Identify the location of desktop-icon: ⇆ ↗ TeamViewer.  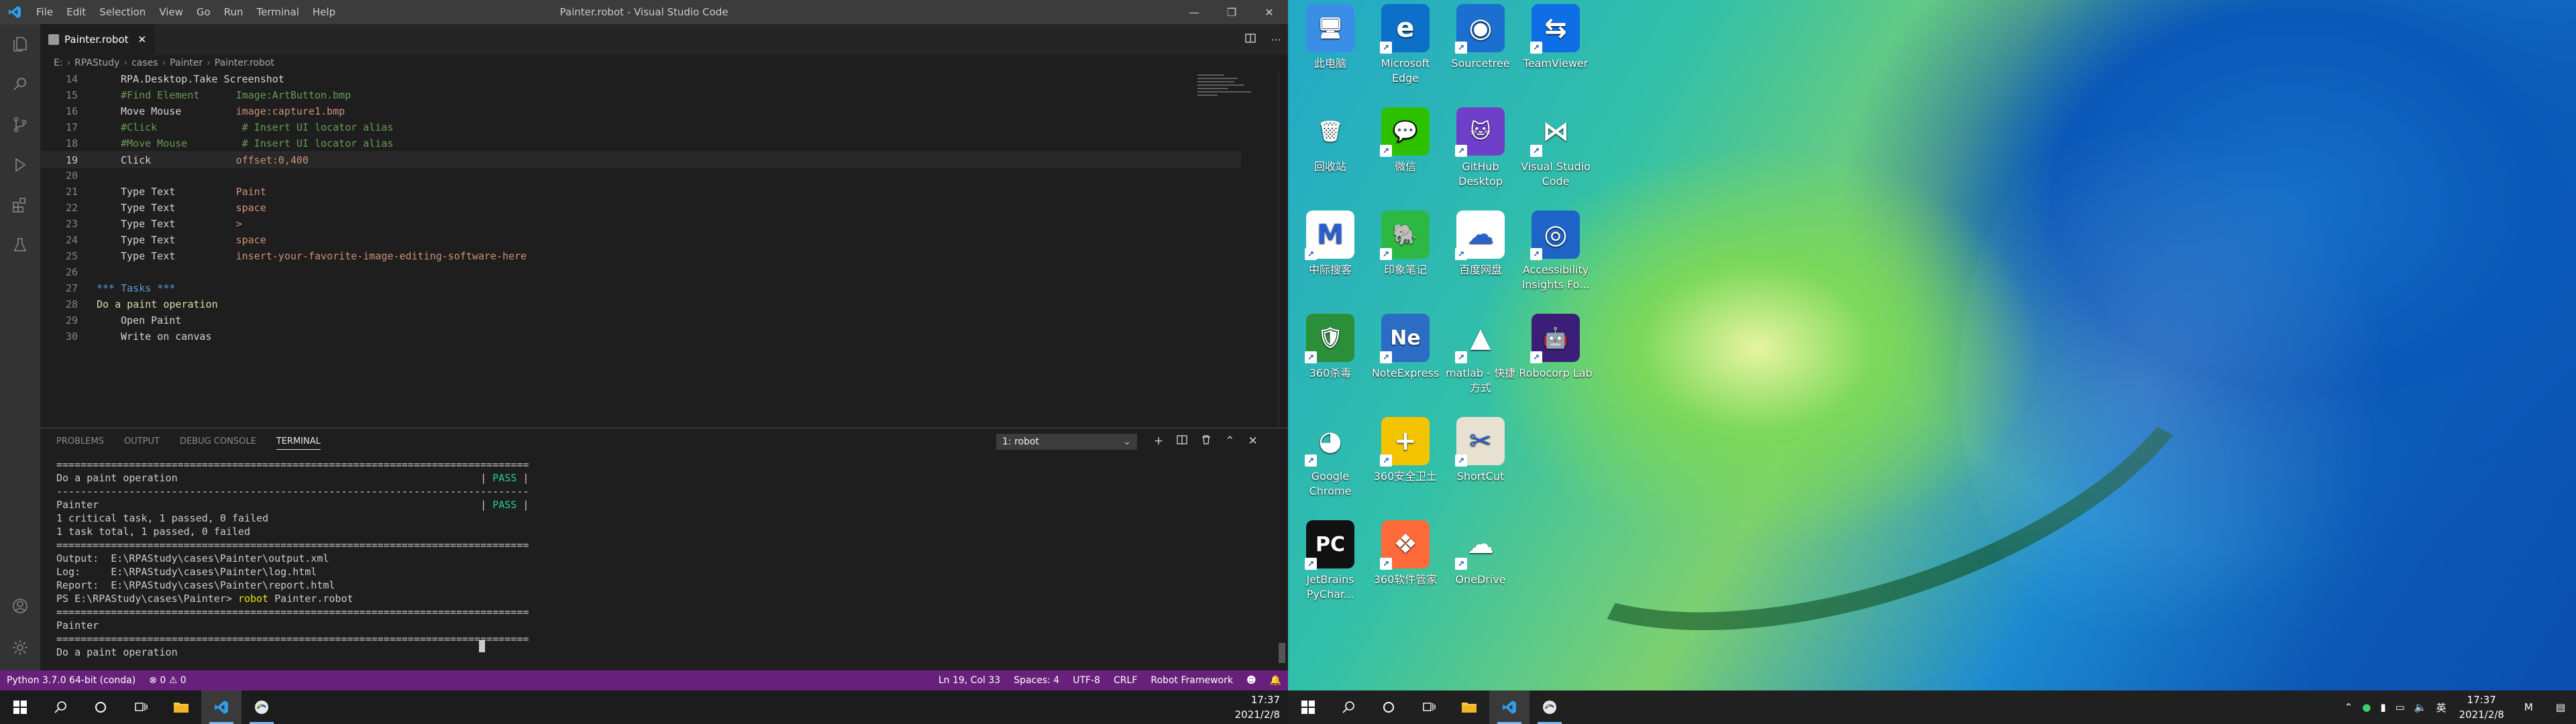
(1556, 52).